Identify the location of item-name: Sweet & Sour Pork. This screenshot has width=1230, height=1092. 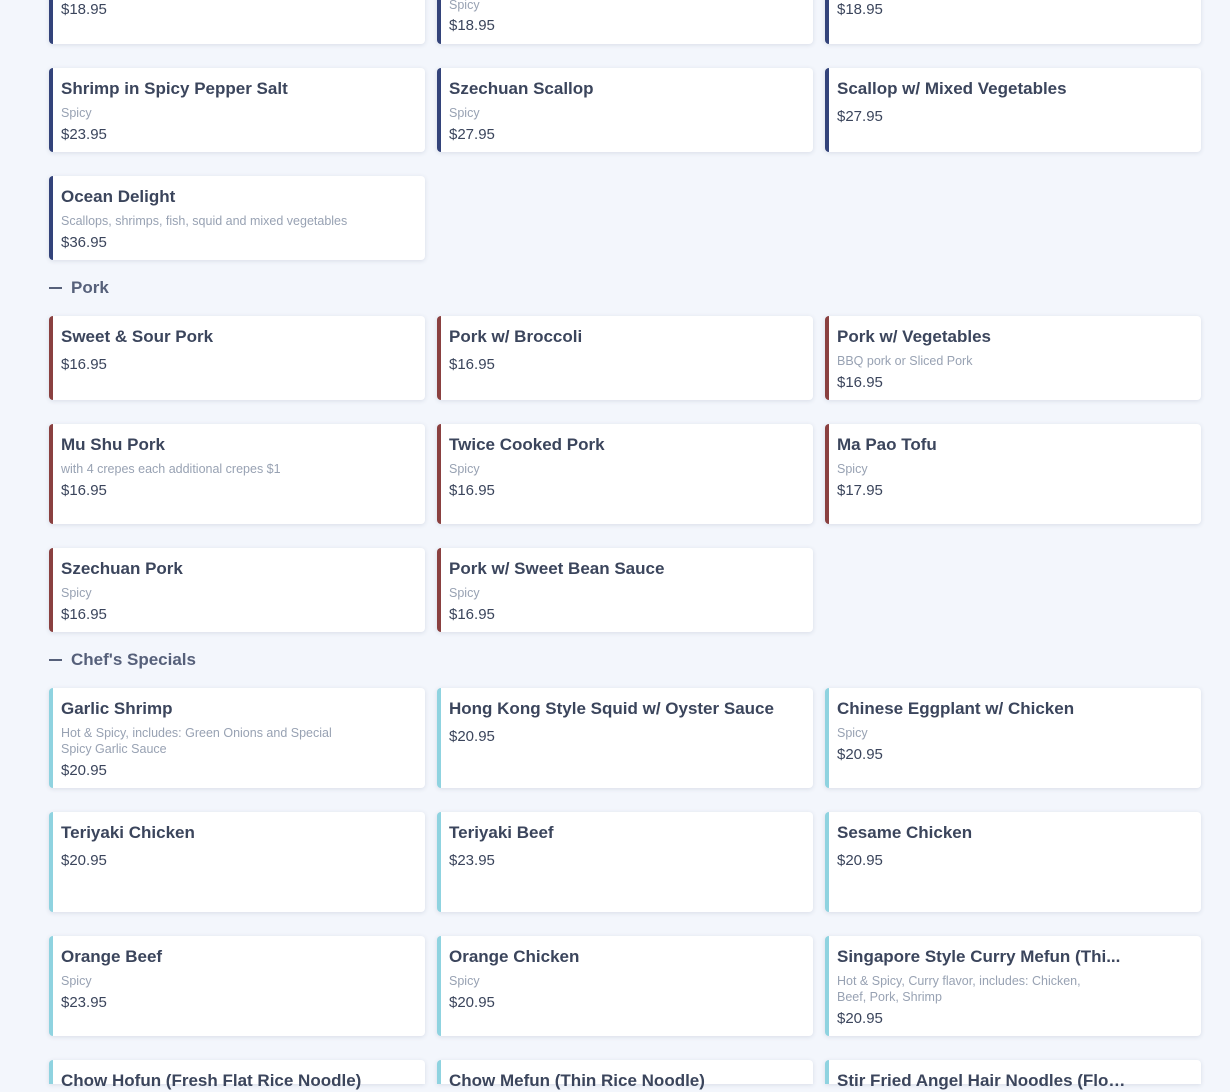
(137, 336).